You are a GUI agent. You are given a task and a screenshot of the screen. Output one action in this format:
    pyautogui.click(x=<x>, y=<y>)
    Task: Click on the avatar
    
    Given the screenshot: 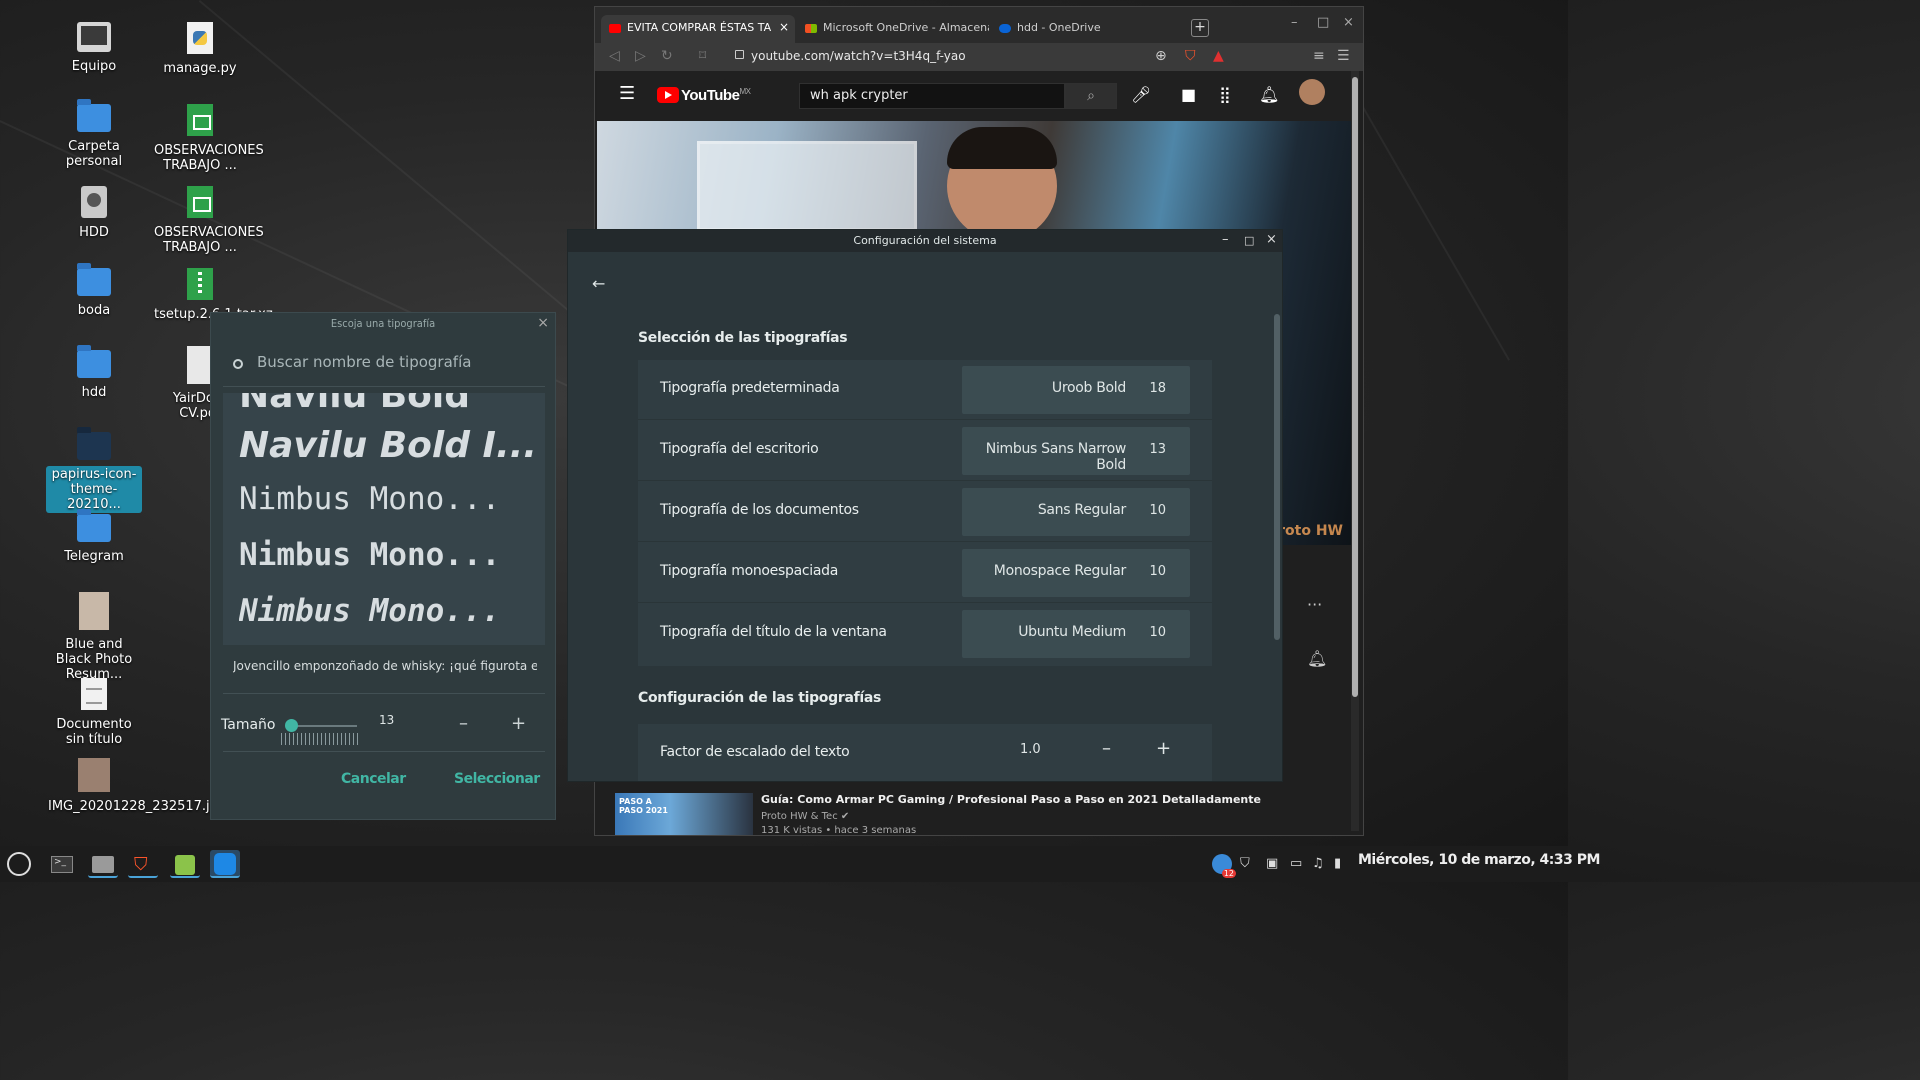 What is the action you would take?
    pyautogui.click(x=1312, y=92)
    